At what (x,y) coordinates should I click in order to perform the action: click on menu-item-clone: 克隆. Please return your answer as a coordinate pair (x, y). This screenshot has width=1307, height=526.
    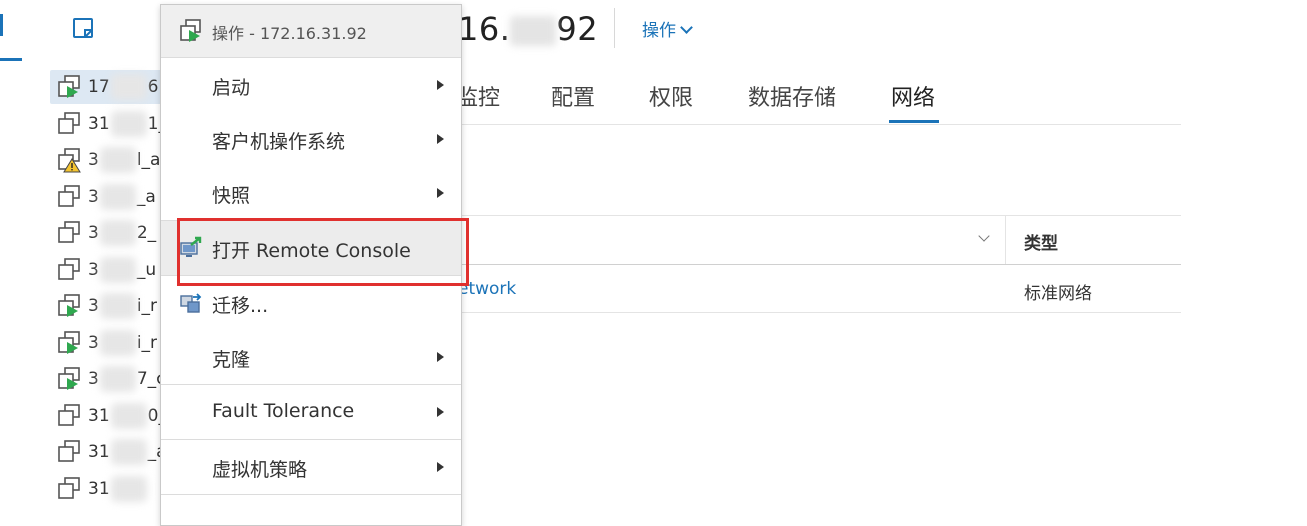
    Looking at the image, I should click on (311, 357).